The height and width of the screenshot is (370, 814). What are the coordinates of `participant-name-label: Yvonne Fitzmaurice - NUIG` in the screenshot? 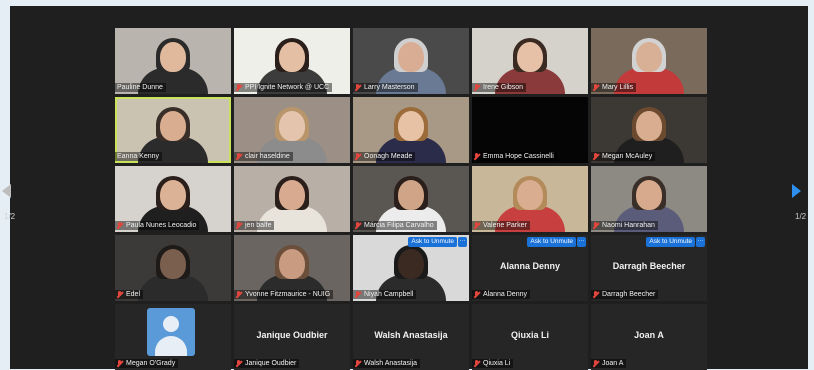 It's located at (284, 294).